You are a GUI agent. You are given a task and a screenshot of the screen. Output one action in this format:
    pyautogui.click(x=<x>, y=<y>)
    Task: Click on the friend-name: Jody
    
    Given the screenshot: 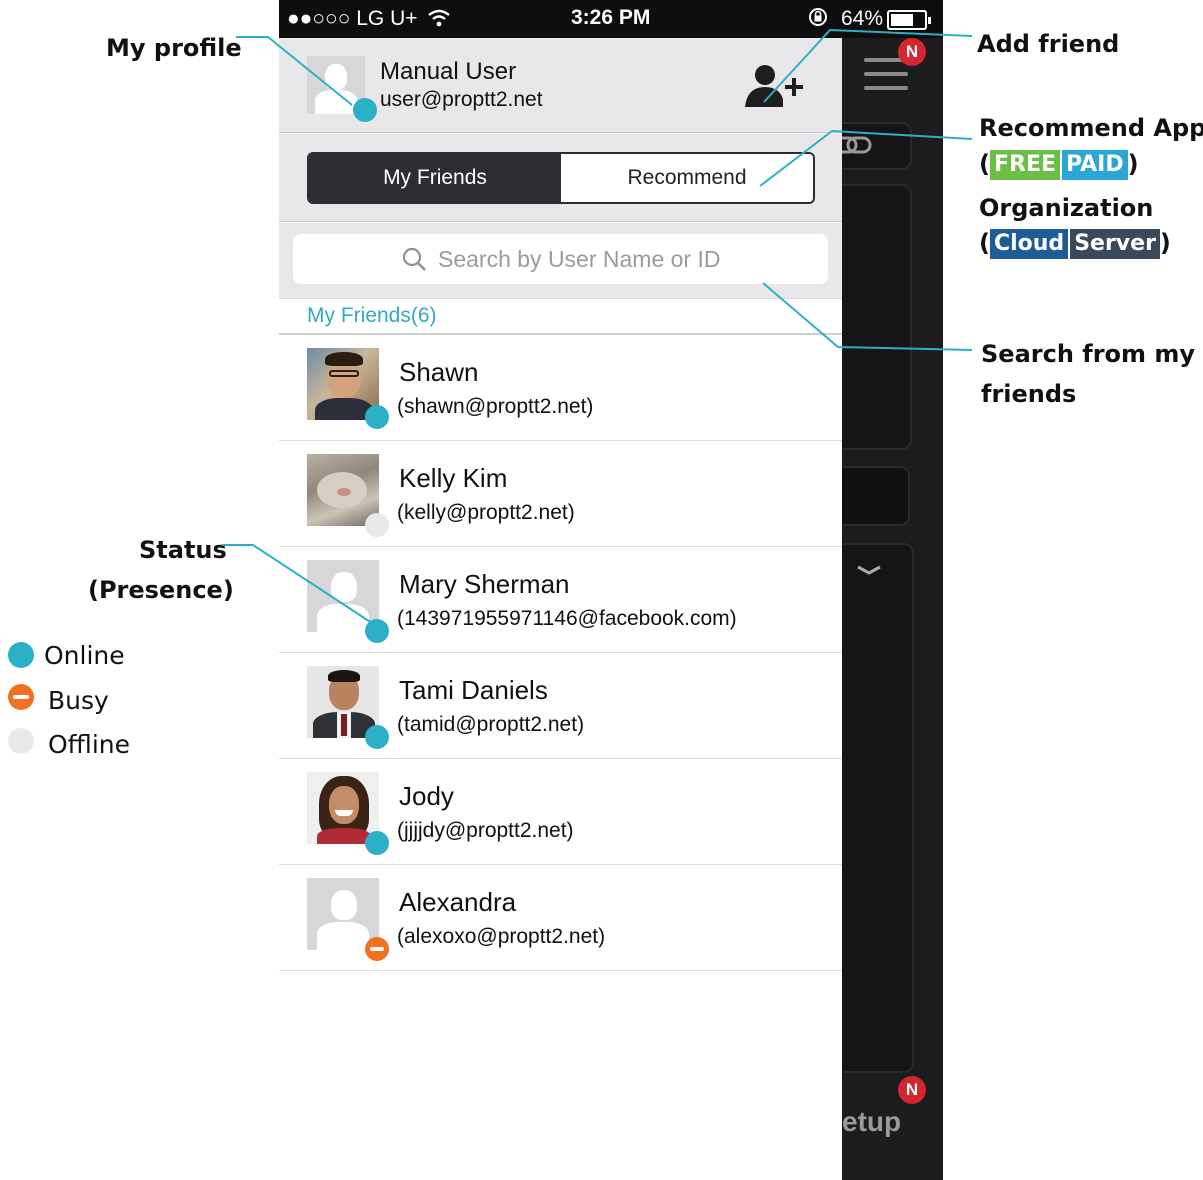 What is the action you would take?
    pyautogui.click(x=426, y=796)
    